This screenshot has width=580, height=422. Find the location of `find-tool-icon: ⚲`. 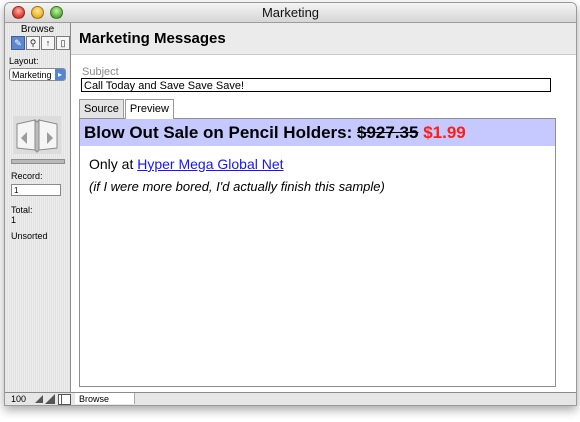

find-tool-icon: ⚲ is located at coordinates (33, 43).